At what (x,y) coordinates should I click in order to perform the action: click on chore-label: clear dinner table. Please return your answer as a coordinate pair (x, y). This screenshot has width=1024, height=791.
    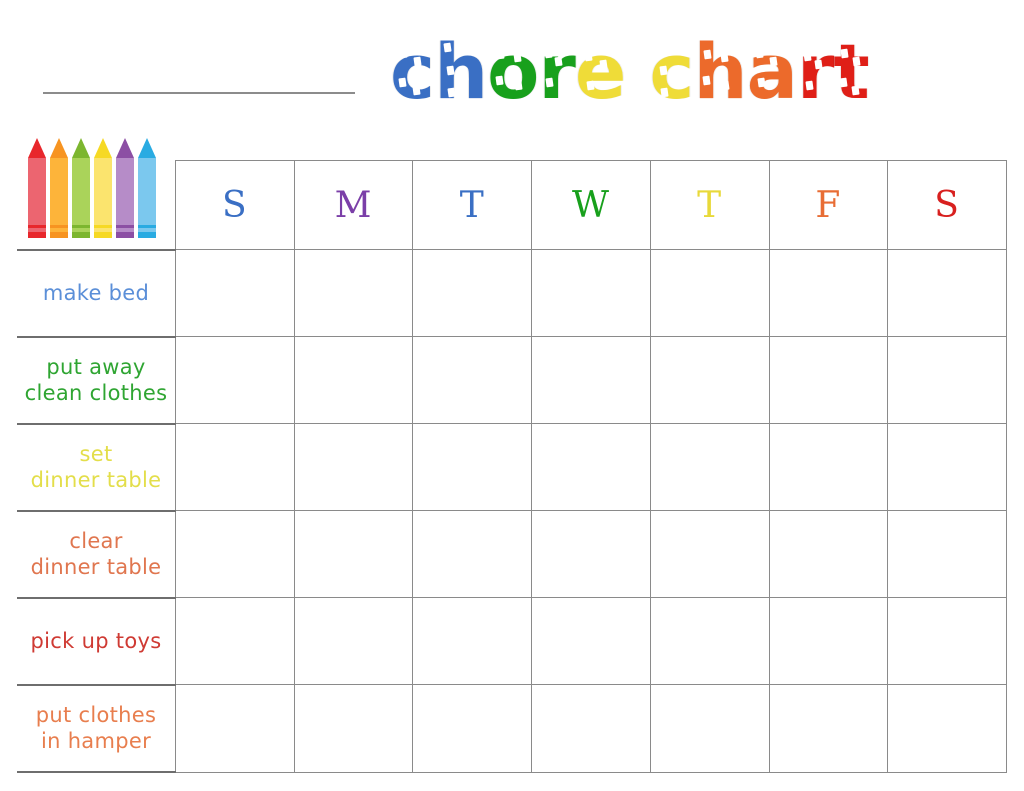
    Looking at the image, I should click on (96, 554).